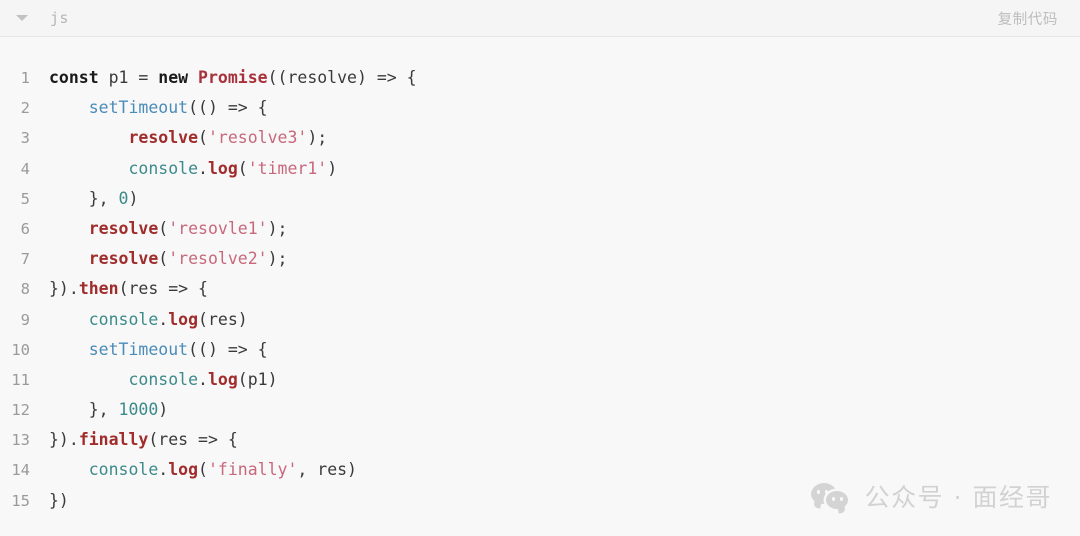 Image resolution: width=1080 pixels, height=536 pixels. Describe the element at coordinates (25, 198) in the screenshot. I see `line-number: 5` at that location.